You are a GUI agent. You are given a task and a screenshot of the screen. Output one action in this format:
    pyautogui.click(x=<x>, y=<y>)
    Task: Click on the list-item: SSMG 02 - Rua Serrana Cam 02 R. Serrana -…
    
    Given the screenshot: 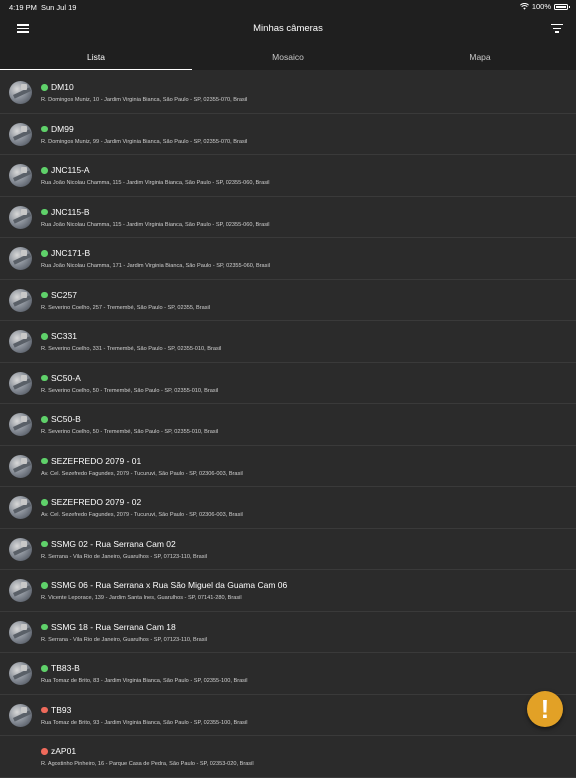 What is the action you would take?
    pyautogui.click(x=288, y=549)
    